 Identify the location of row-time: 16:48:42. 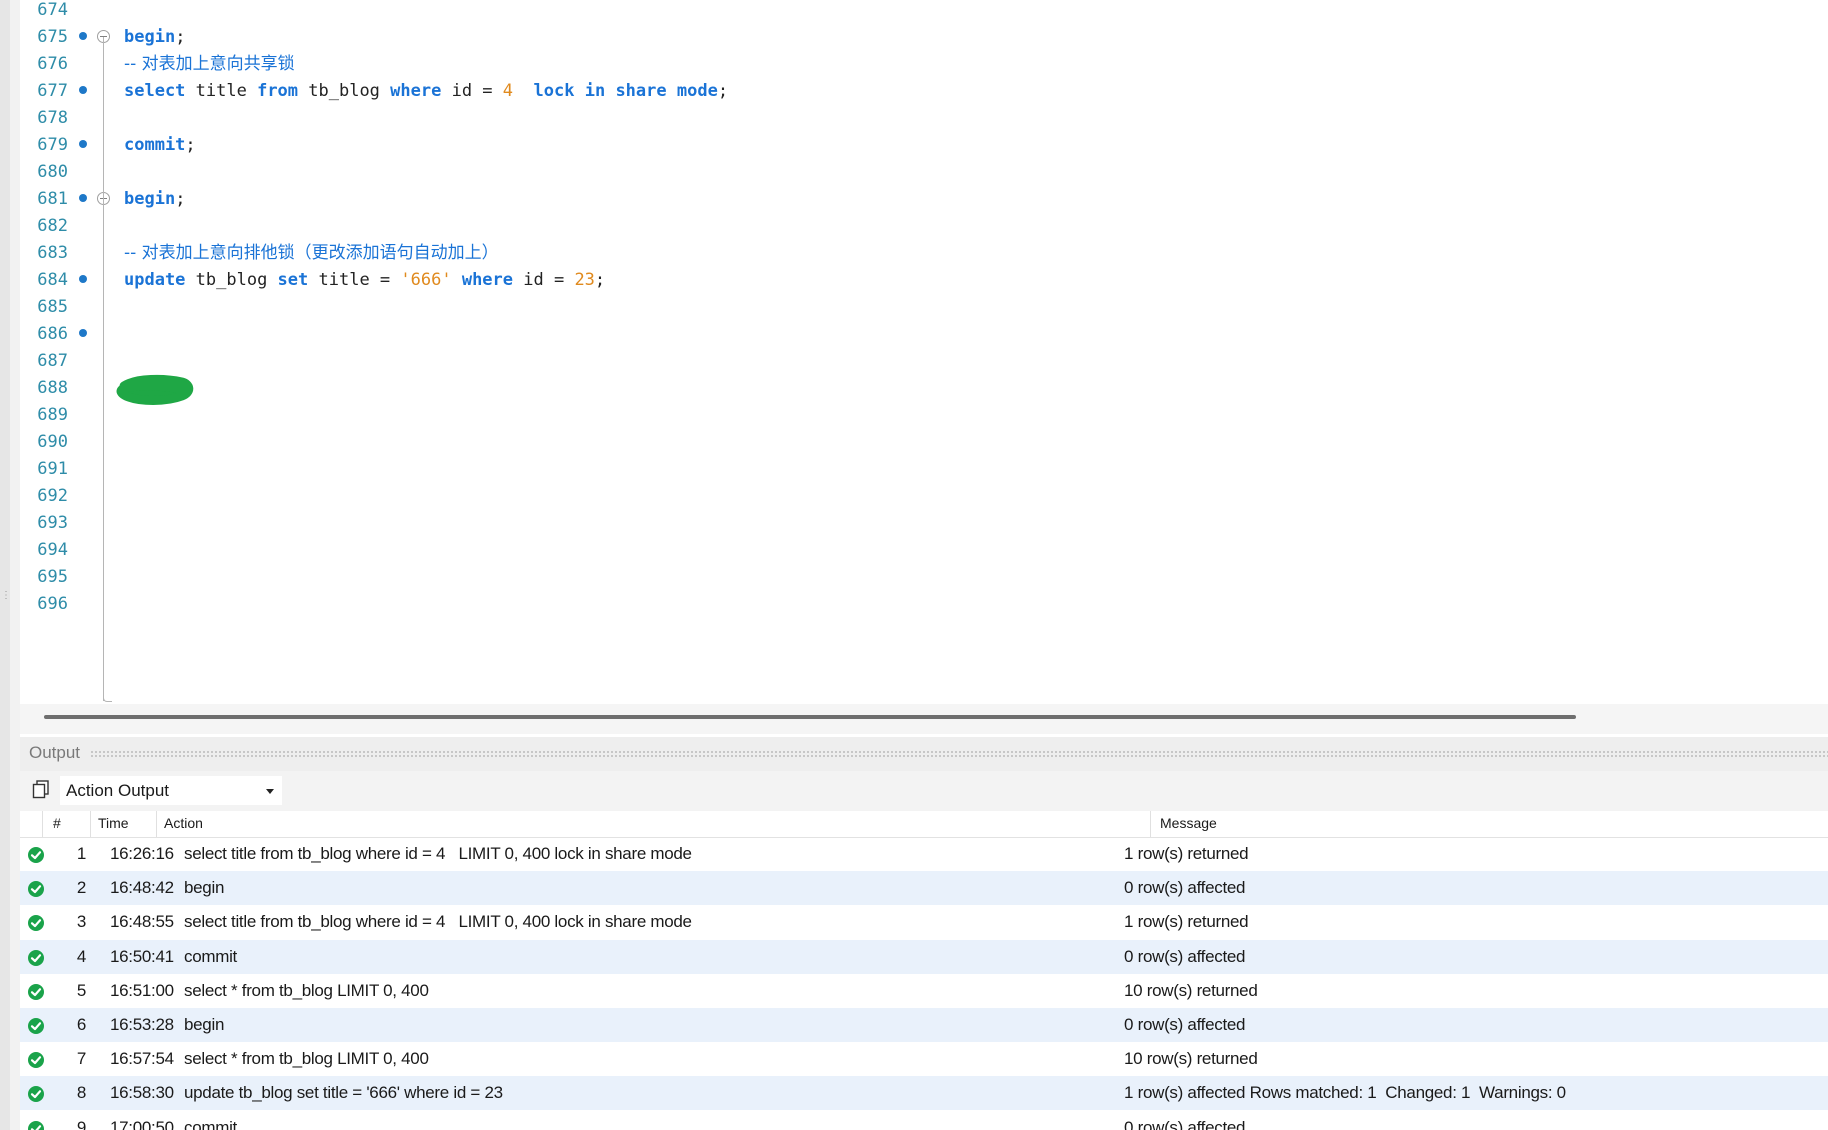
(142, 888).